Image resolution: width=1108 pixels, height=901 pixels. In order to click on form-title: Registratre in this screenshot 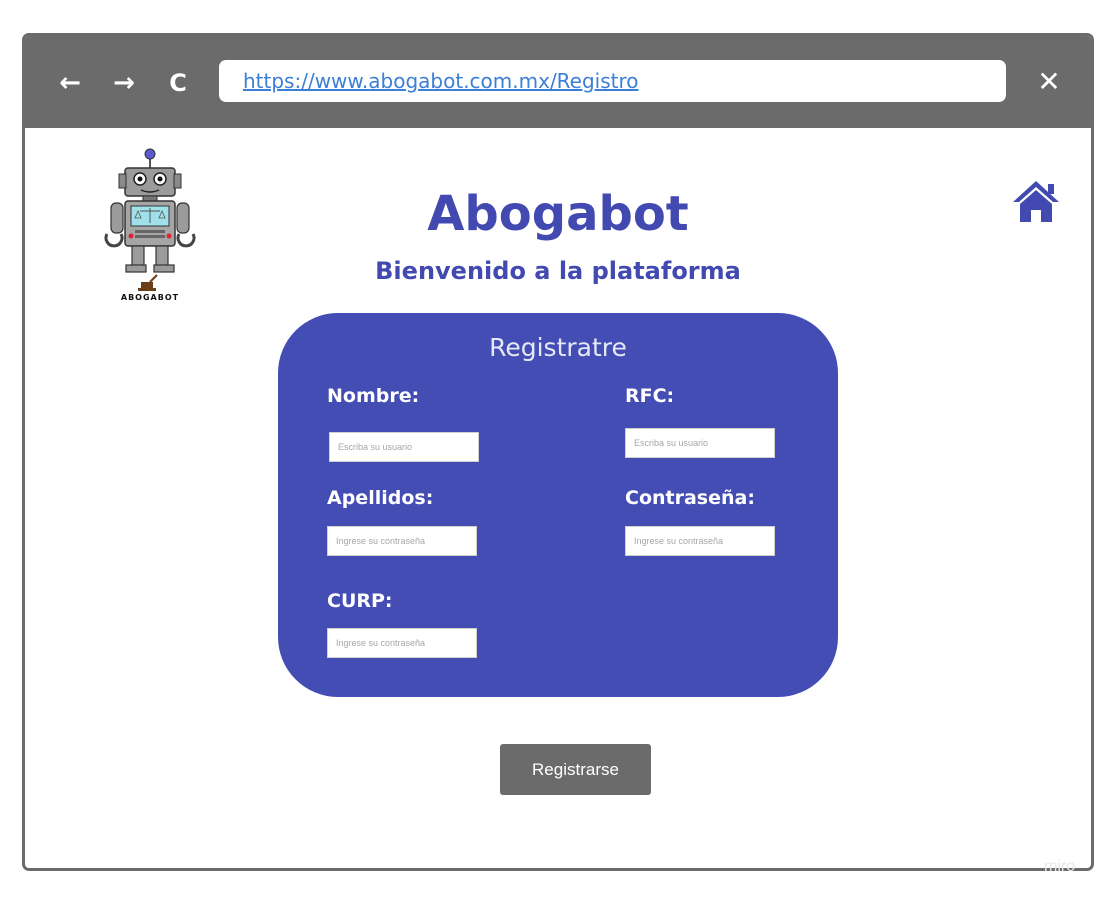, I will do `click(558, 347)`.